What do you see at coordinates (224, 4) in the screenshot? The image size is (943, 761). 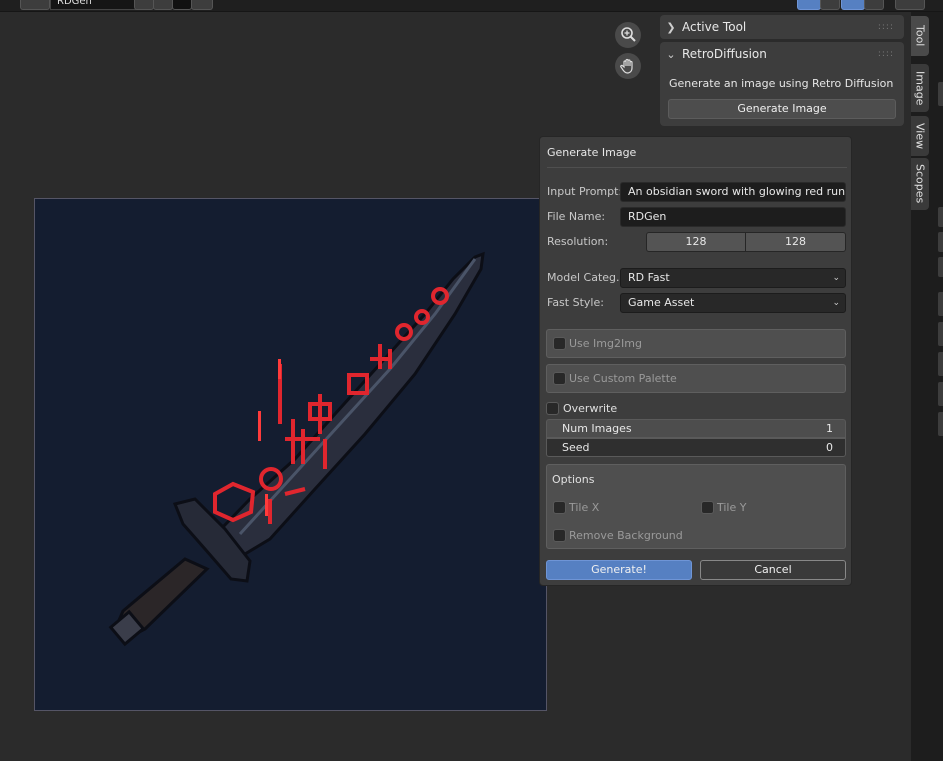 I see `pin-icon` at bounding box center [224, 4].